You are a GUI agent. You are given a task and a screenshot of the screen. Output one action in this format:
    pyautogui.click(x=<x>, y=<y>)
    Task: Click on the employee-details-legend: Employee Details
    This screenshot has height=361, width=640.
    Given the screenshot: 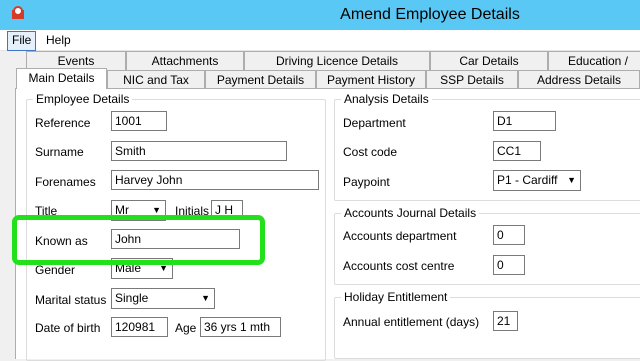 What is the action you would take?
    pyautogui.click(x=83, y=99)
    